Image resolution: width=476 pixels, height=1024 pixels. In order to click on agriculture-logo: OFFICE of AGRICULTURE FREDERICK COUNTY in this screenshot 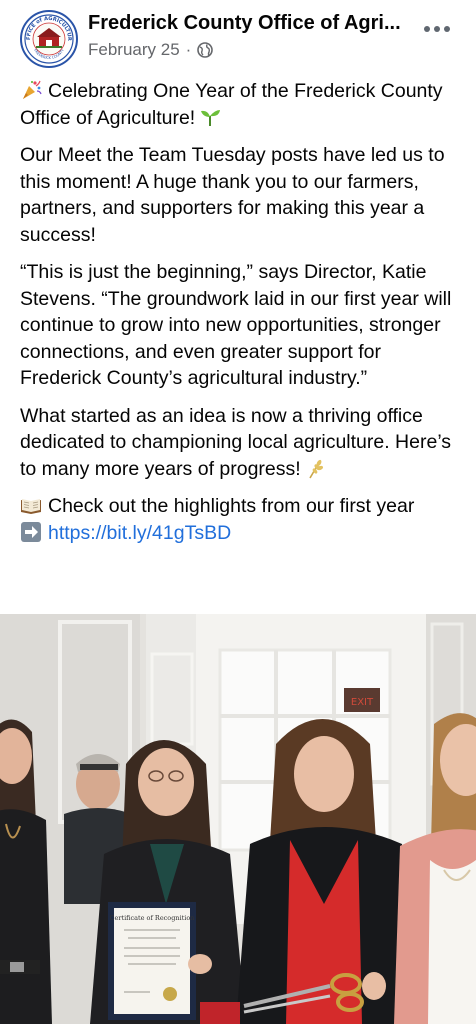, I will do `click(48, 38)`.